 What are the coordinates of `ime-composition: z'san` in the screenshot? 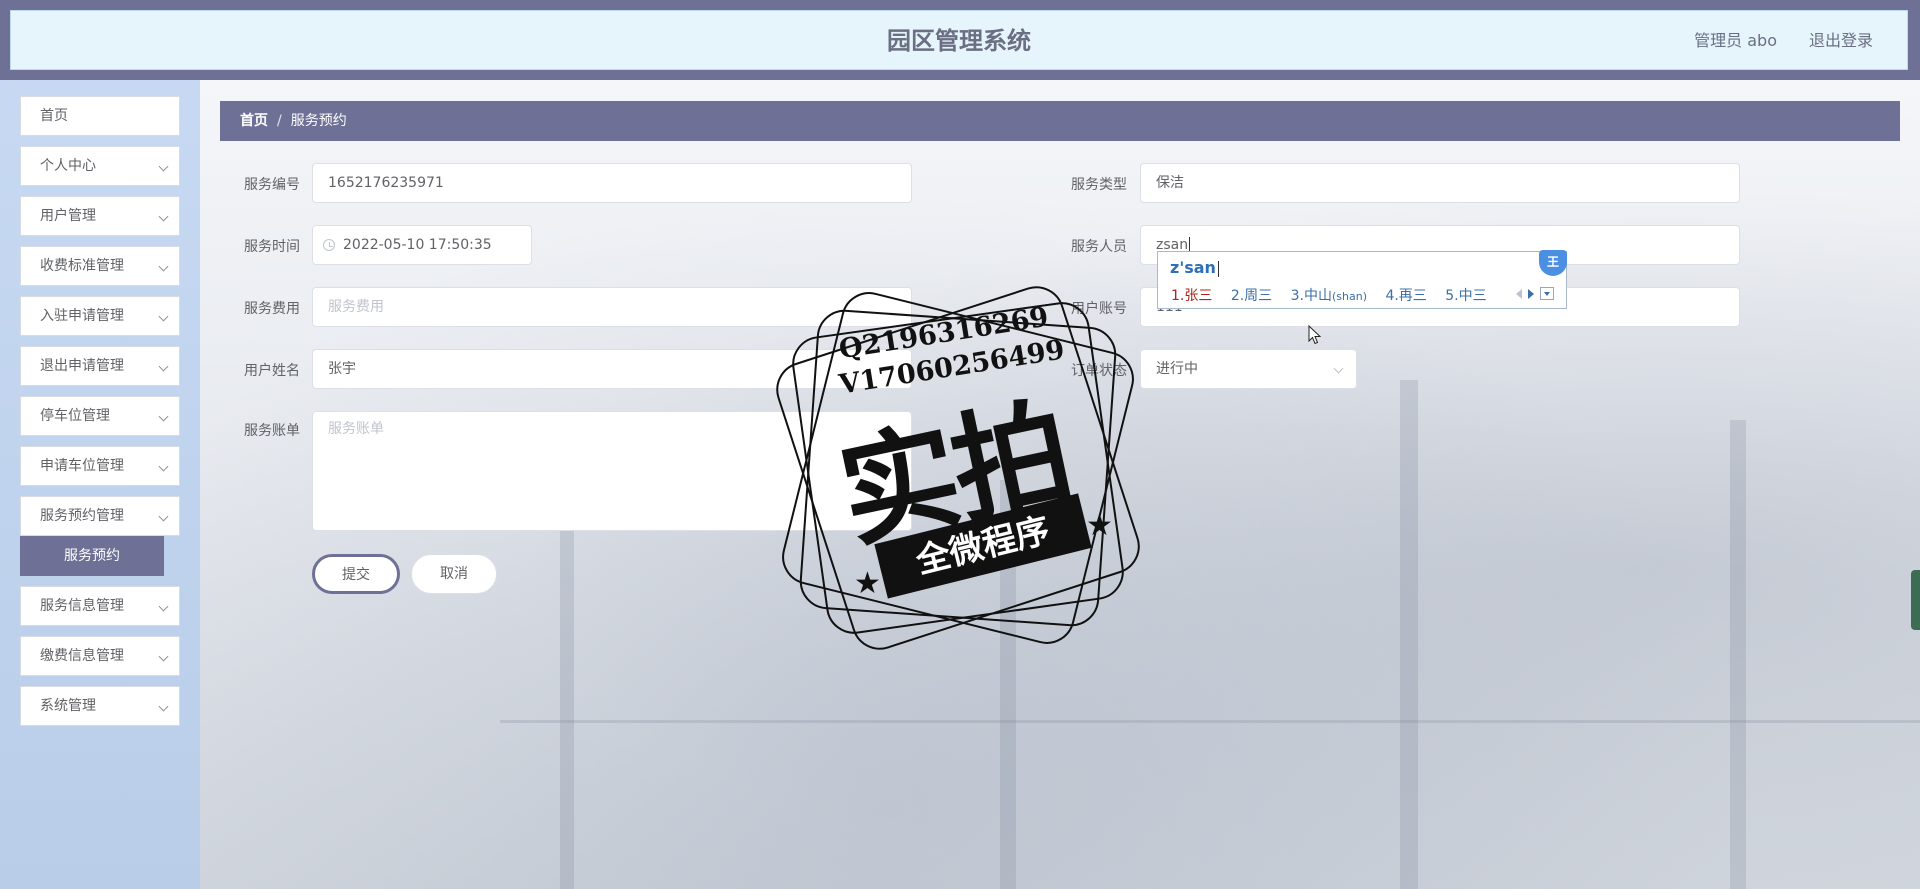 It's located at (1194, 267).